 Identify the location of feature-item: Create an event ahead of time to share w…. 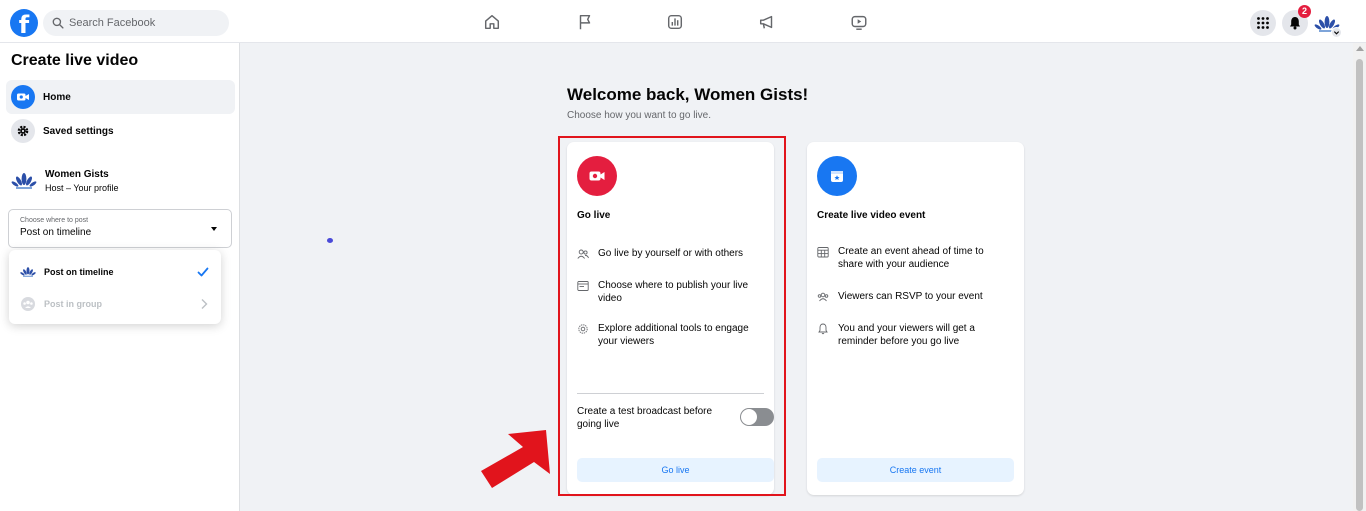
(912, 258).